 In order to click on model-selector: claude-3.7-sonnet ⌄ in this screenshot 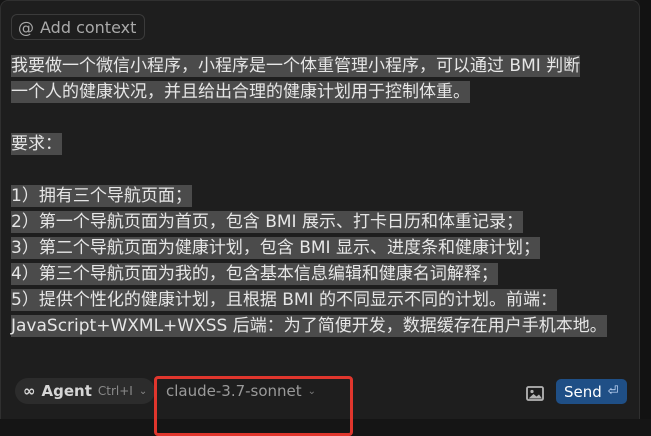, I will do `click(241, 391)`.